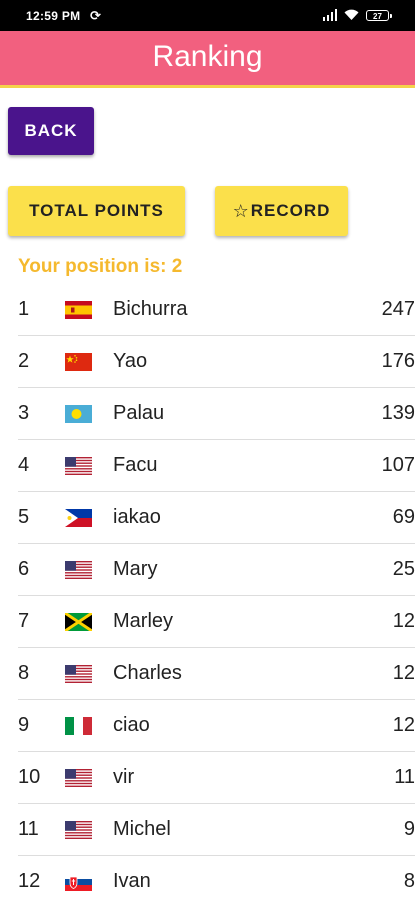 The height and width of the screenshot is (907, 415). I want to click on player-points: 107, so click(398, 465).